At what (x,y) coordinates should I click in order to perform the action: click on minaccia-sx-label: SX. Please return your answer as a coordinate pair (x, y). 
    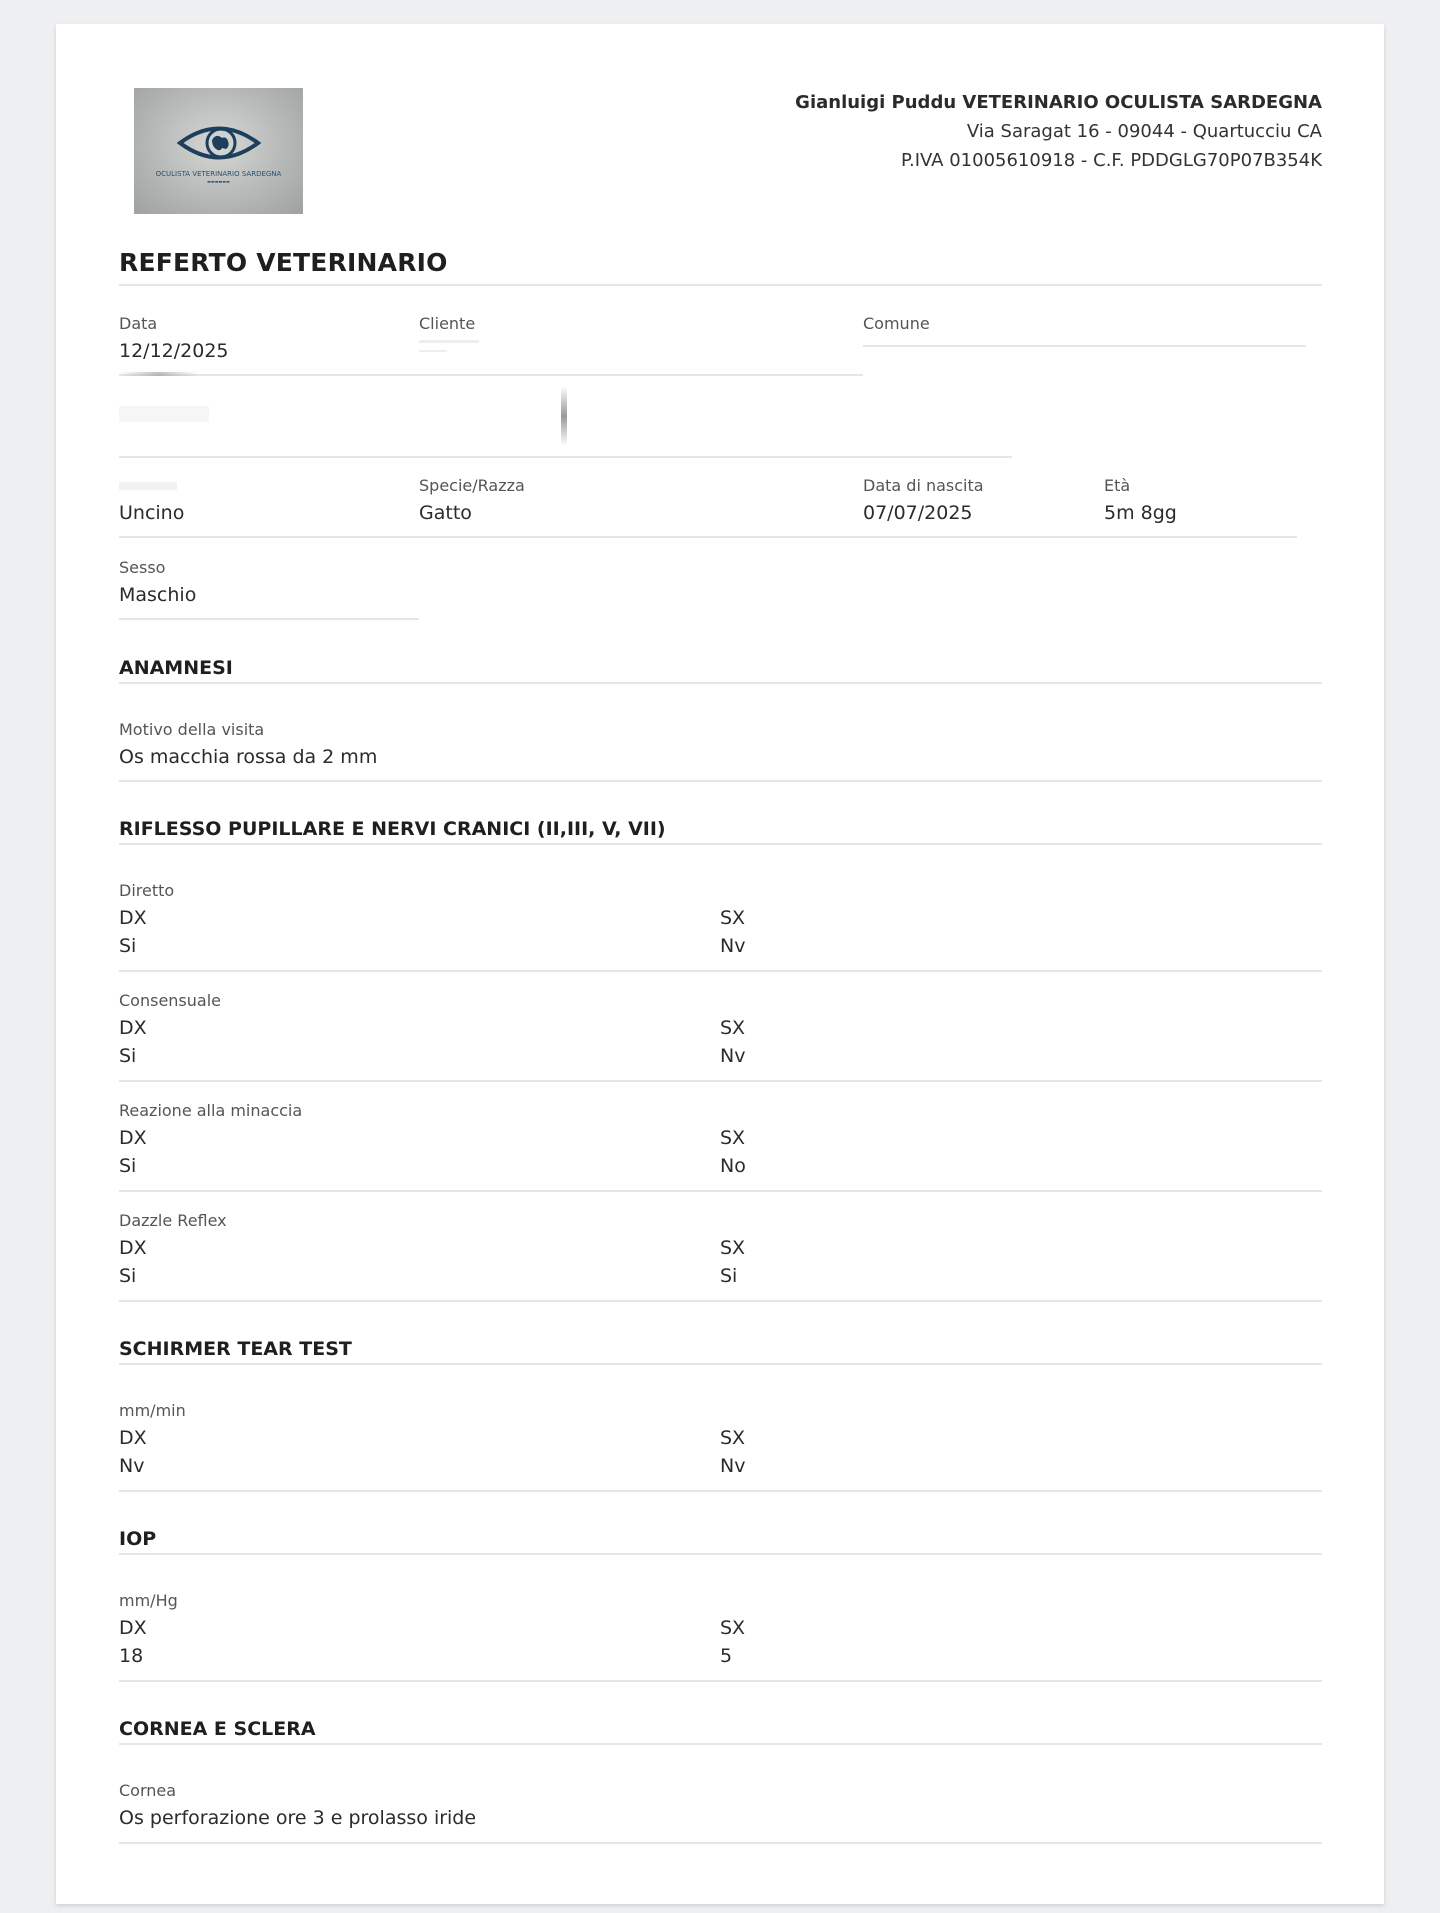
    Looking at the image, I should click on (733, 1138).